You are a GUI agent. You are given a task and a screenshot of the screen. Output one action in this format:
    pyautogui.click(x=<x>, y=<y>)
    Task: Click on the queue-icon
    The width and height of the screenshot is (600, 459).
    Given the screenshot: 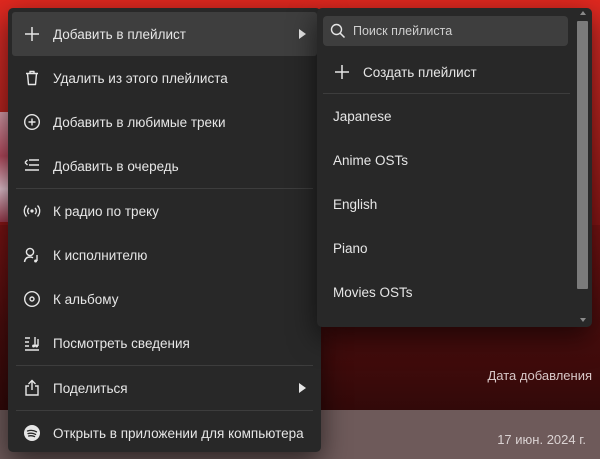 What is the action you would take?
    pyautogui.click(x=32, y=166)
    